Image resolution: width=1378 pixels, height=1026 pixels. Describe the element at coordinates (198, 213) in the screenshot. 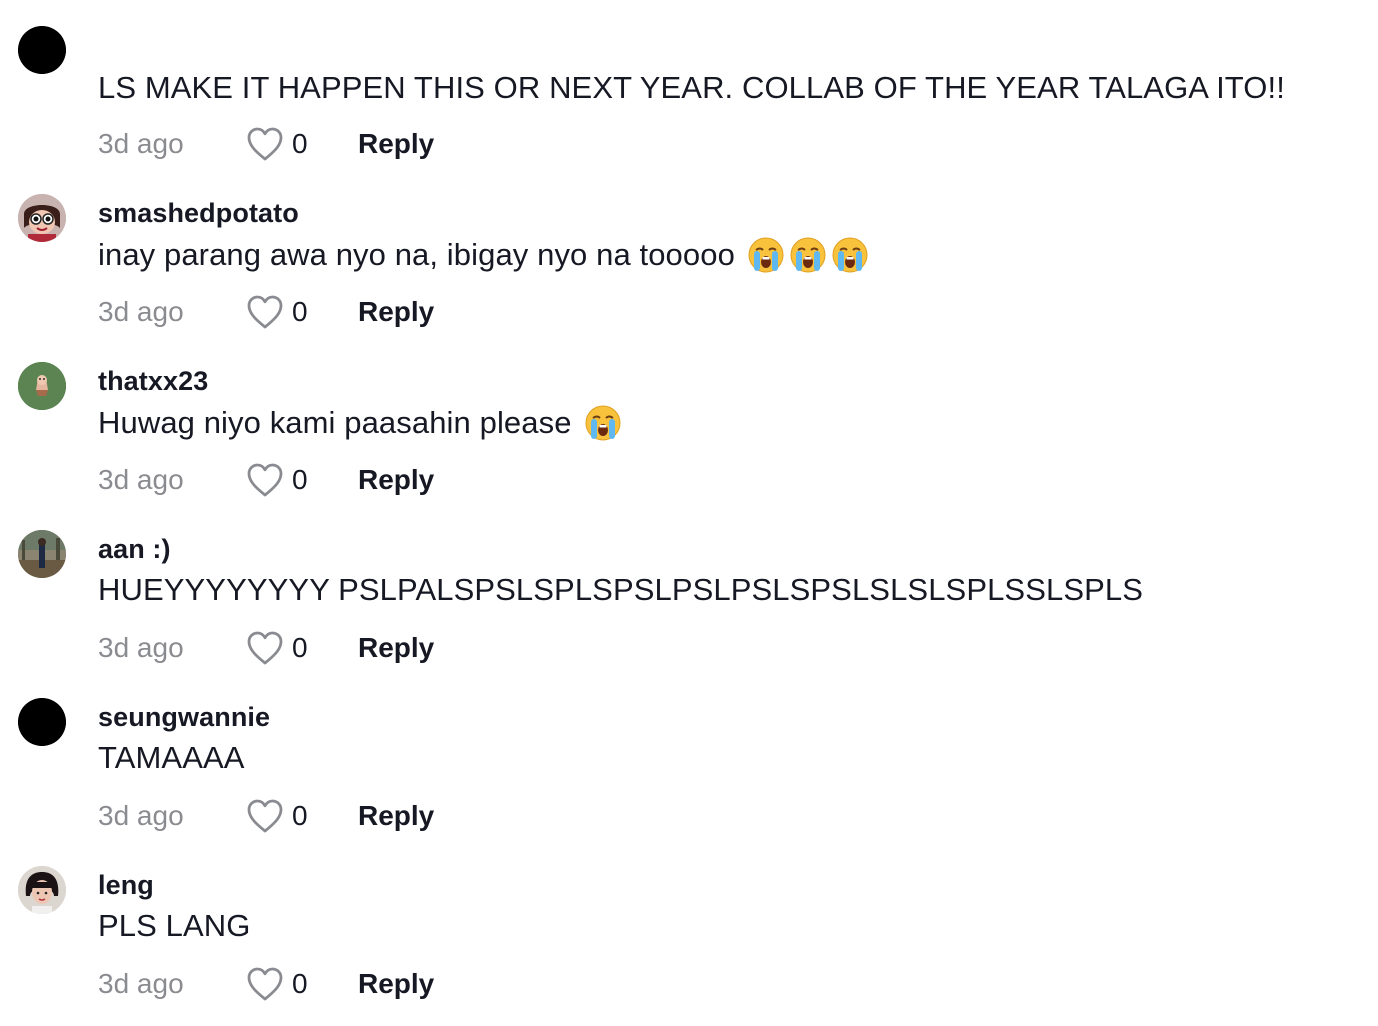

I see `comment-username: smashedpotato` at that location.